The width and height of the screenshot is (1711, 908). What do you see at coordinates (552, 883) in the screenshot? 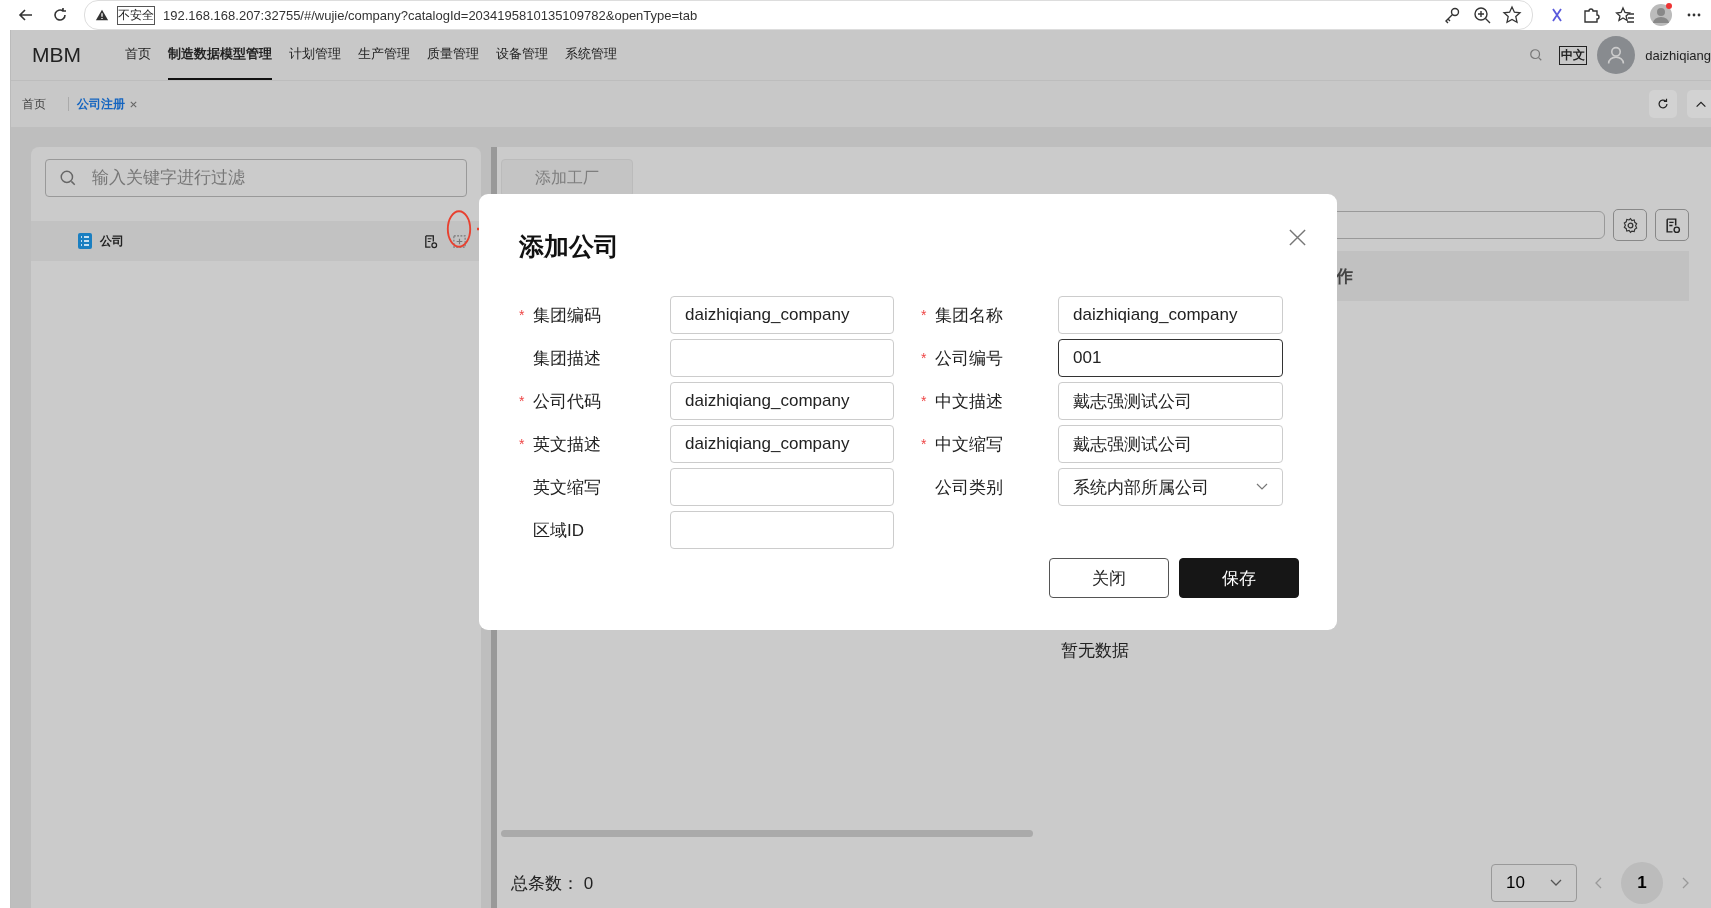
I see `total-count: 总条数： 0` at bounding box center [552, 883].